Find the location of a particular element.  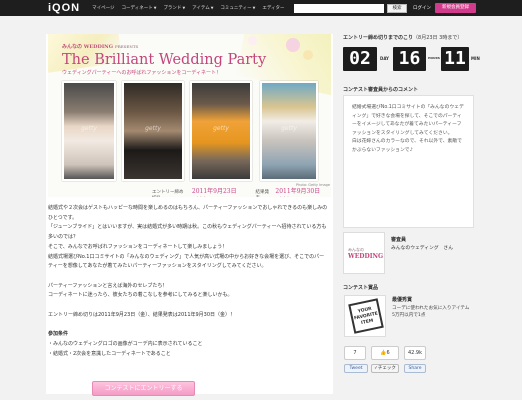

contest-entry-button: コンテストにエントリーする is located at coordinates (143, 388).